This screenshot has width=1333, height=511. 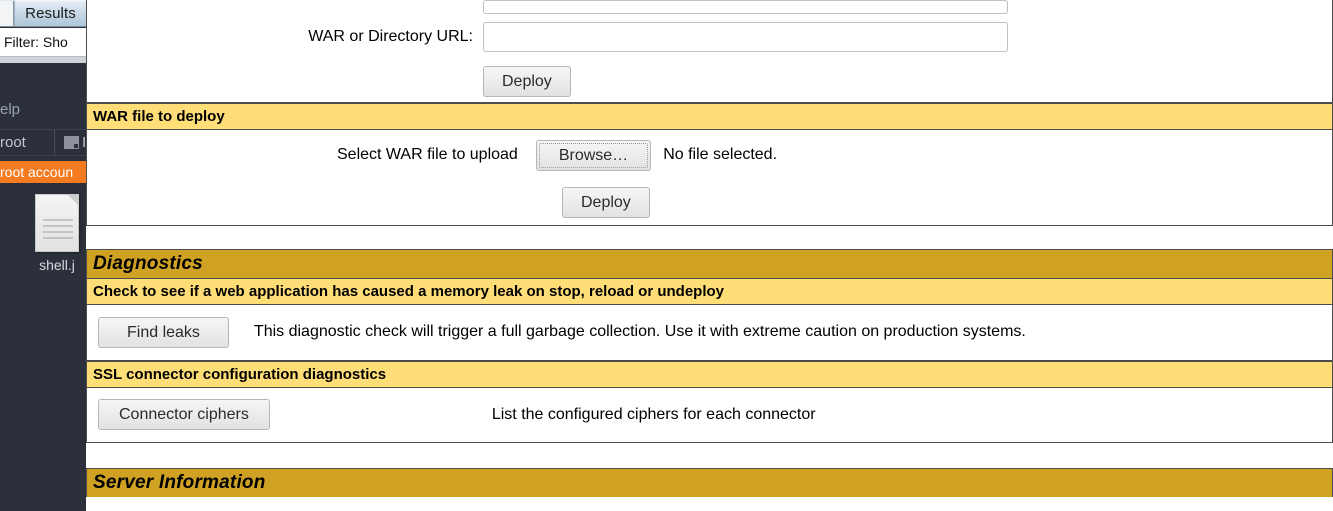 I want to click on war-url-row: WAR or Directory URL:, so click(x=709, y=37).